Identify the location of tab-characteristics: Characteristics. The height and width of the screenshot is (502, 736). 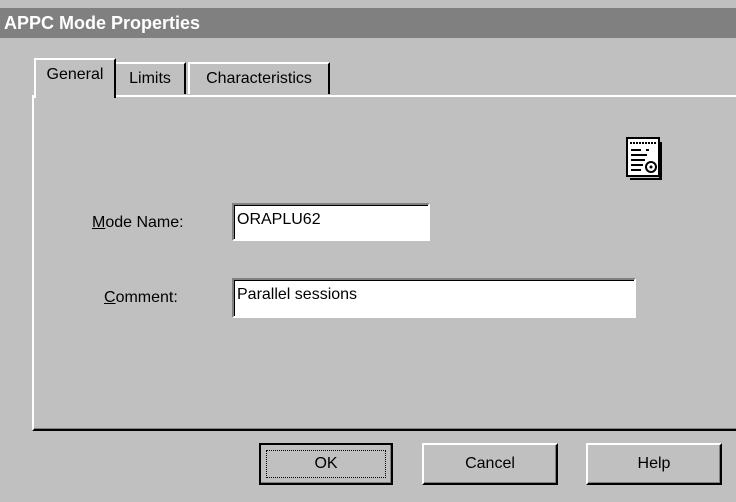
(259, 78).